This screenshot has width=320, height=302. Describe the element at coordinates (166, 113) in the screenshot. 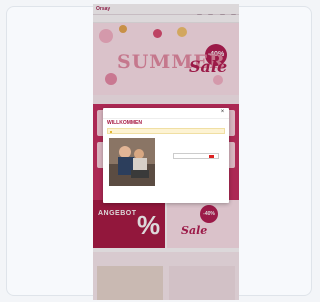

I see `modal-header: ×` at that location.